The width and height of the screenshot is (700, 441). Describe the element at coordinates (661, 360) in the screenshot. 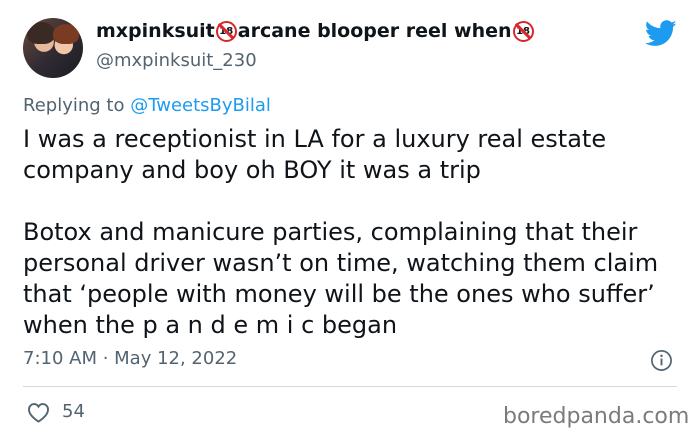

I see `info-icon` at that location.